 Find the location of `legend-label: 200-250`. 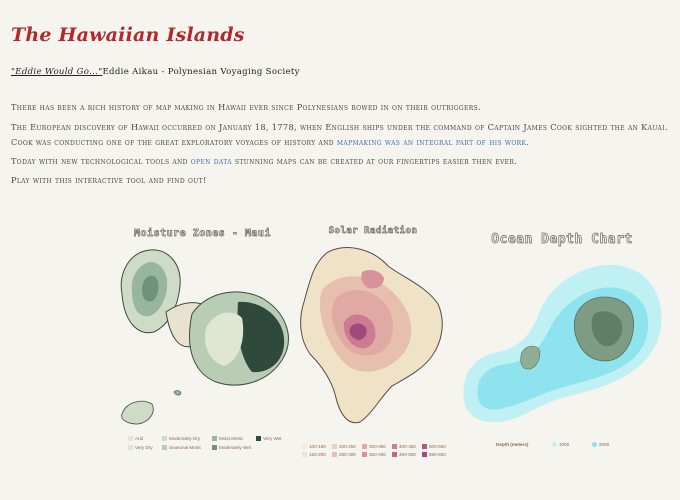

legend-label: 200-250 is located at coordinates (347, 446).